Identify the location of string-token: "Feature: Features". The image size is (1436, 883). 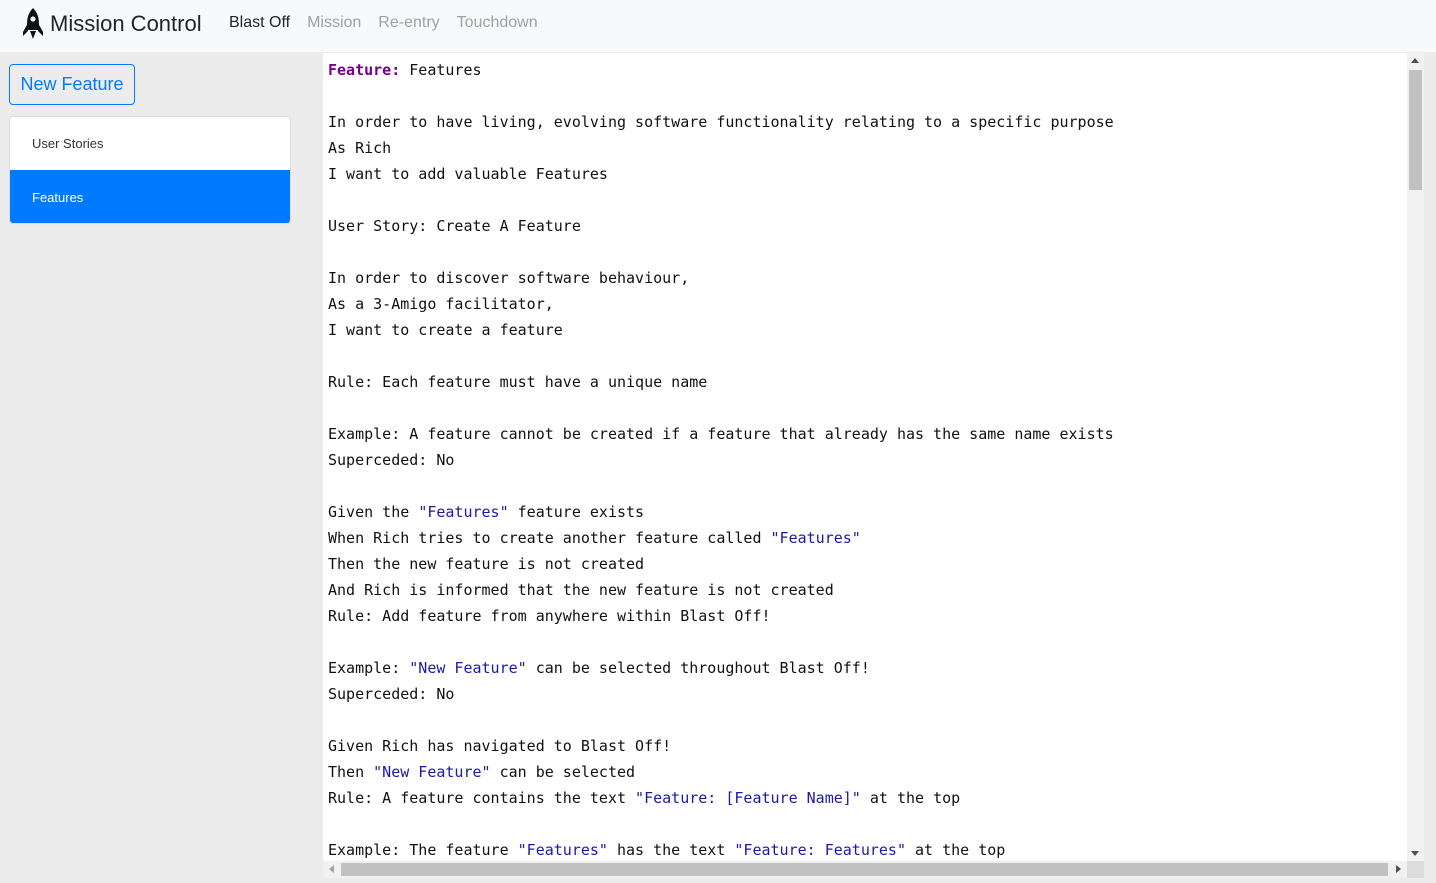
(820, 850).